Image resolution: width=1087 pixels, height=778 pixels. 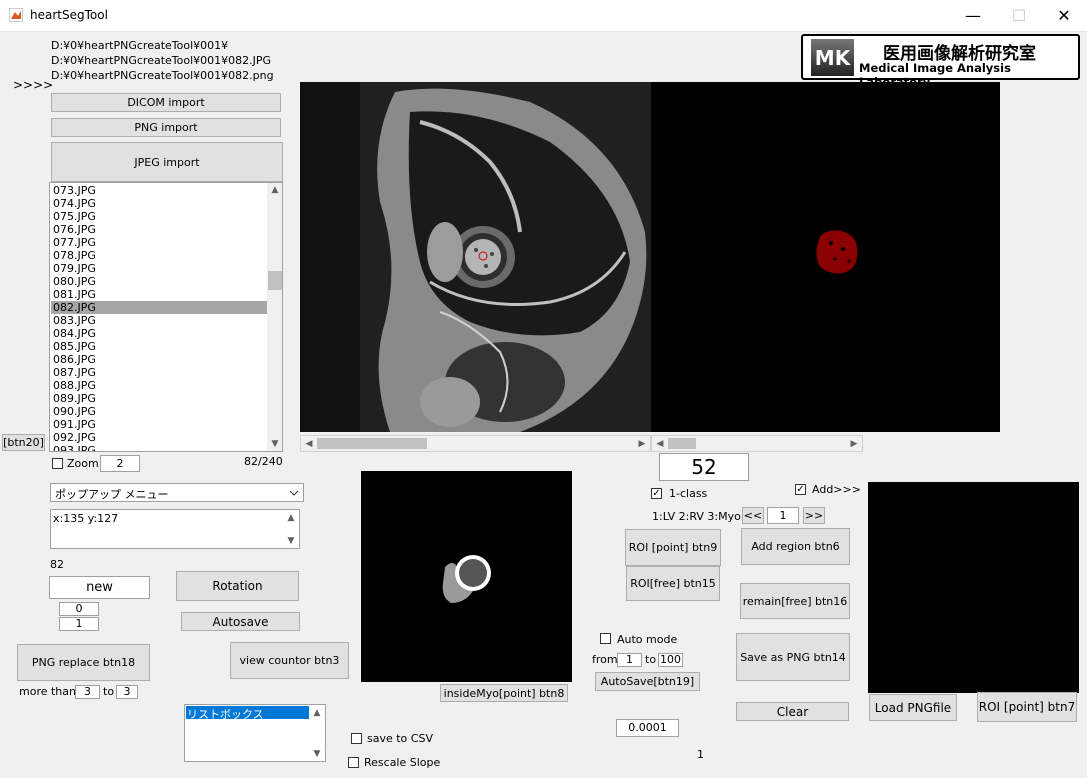 I want to click on new-input: new, so click(x=99, y=587).